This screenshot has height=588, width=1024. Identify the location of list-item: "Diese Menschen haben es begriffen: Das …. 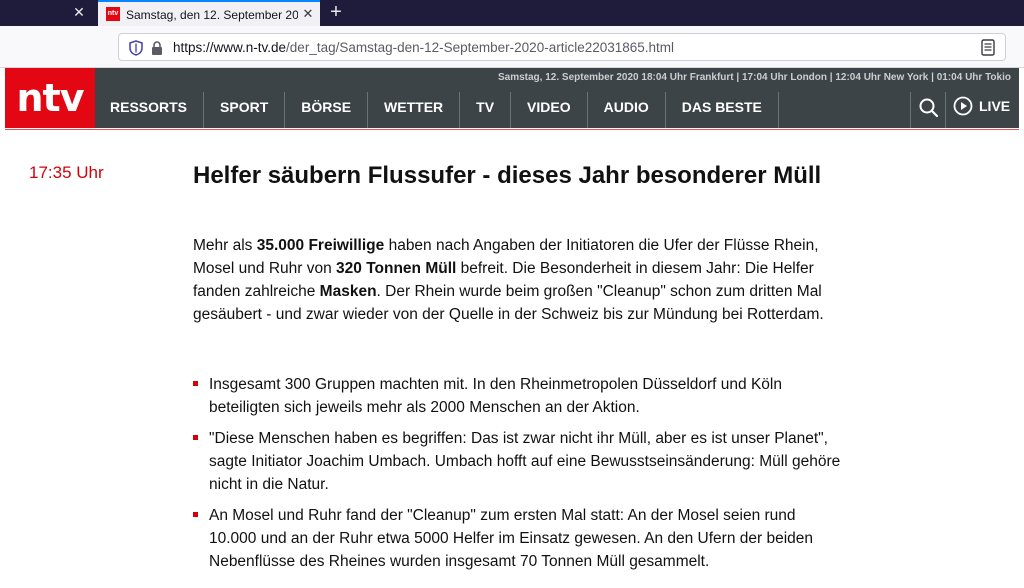
(518, 461).